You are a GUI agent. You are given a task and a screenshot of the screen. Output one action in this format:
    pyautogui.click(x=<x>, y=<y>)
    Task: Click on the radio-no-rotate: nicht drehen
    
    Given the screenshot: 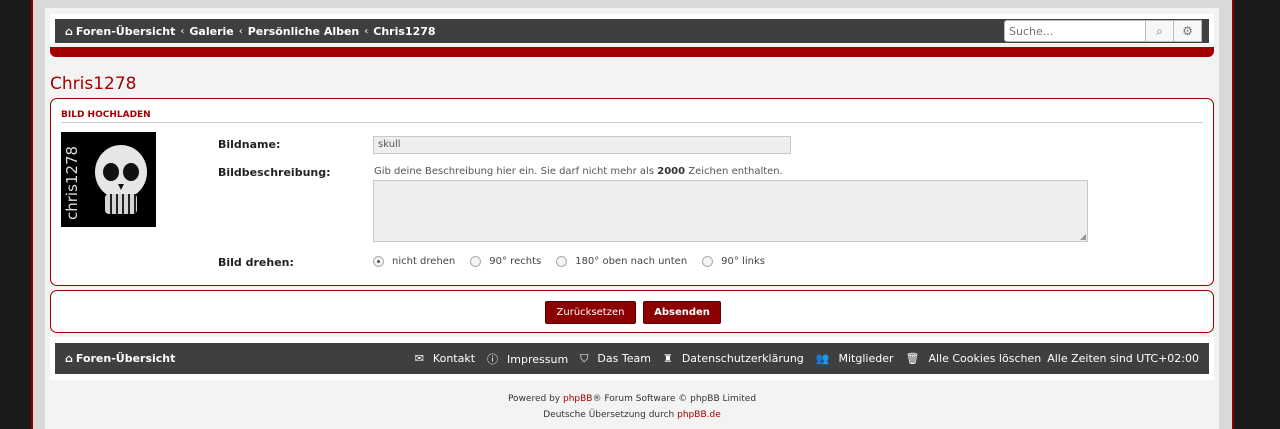 What is the action you would take?
    pyautogui.click(x=414, y=261)
    